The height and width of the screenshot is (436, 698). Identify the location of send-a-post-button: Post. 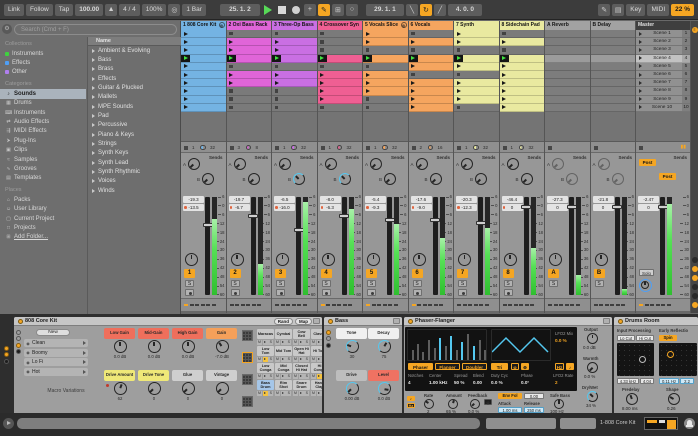
(647, 162).